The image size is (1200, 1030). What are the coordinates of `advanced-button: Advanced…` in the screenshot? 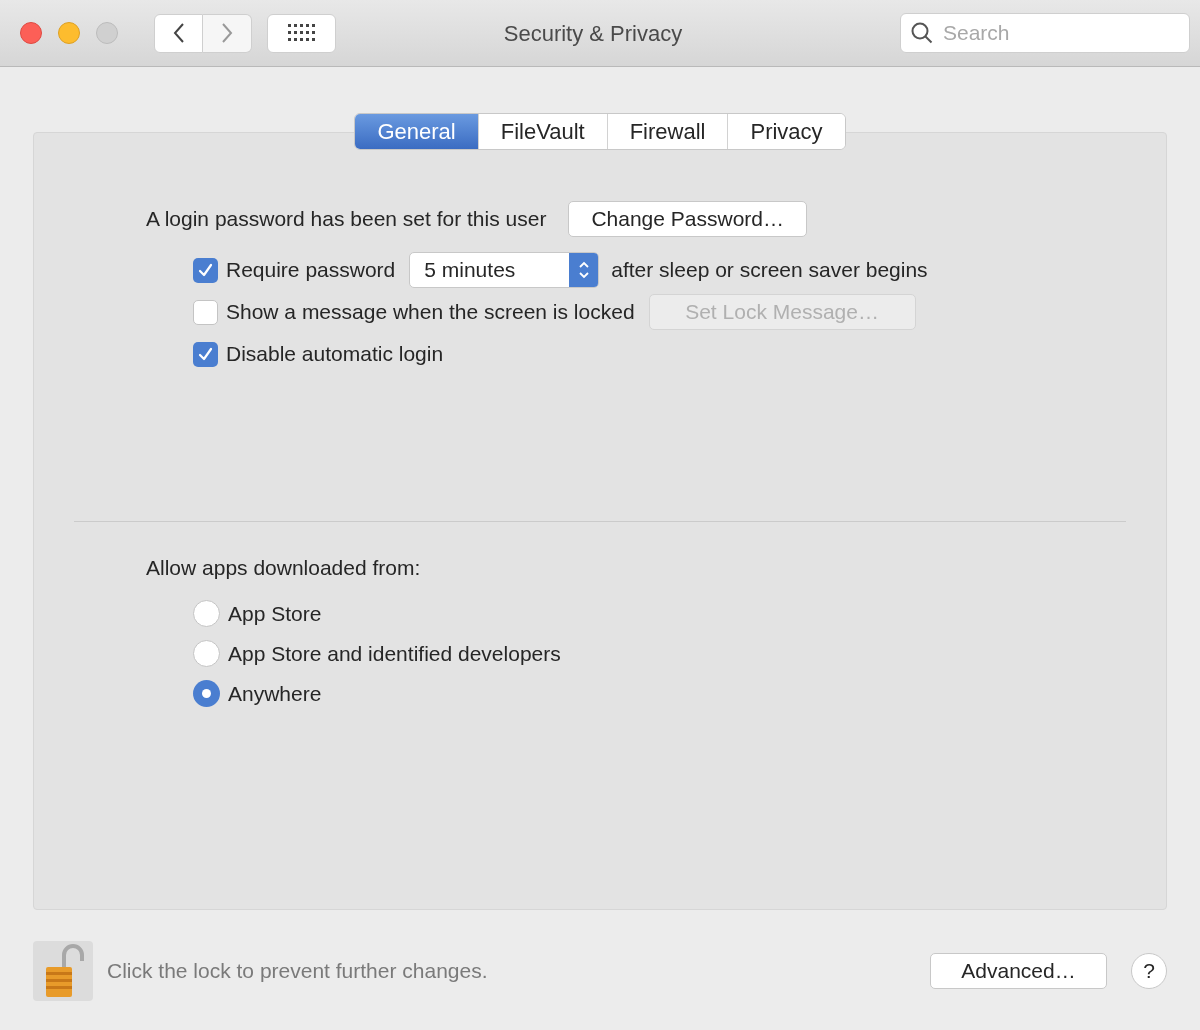 It's located at (1018, 971).